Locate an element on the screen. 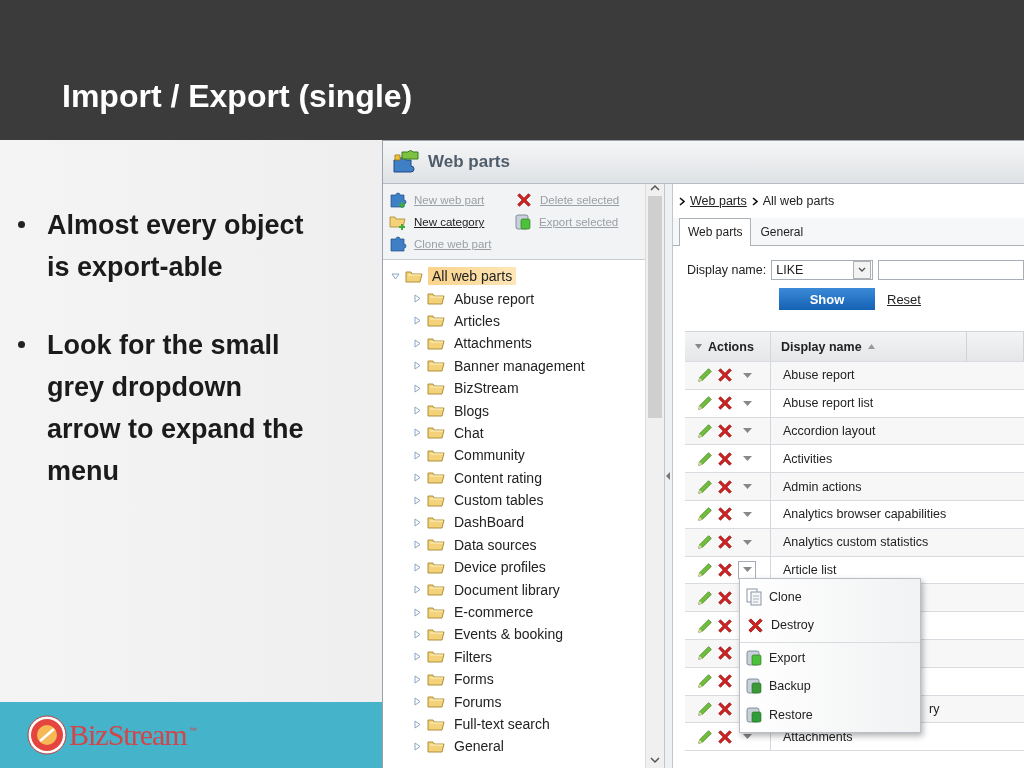  scrollbar is located at coordinates (654, 476).